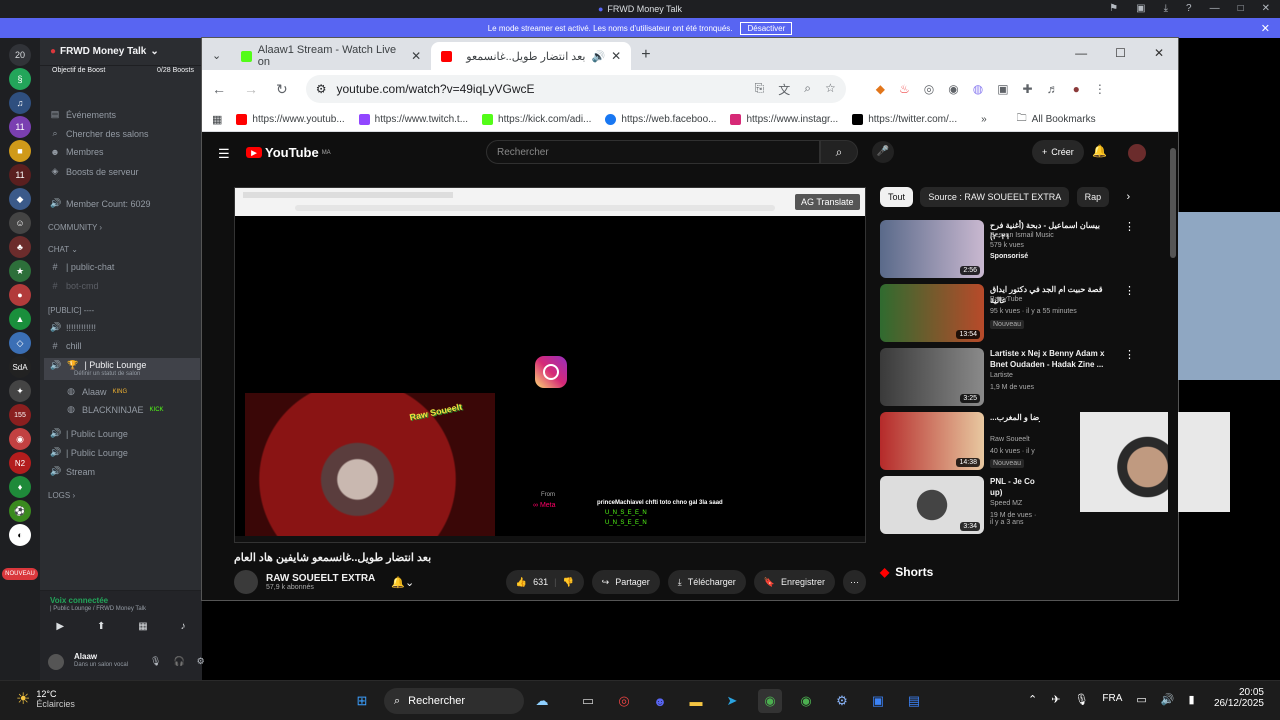 Image resolution: width=1280 pixels, height=720 pixels. Describe the element at coordinates (45, 699) in the screenshot. I see `weather-widget: ☀ 12°C Éclaircies` at that location.